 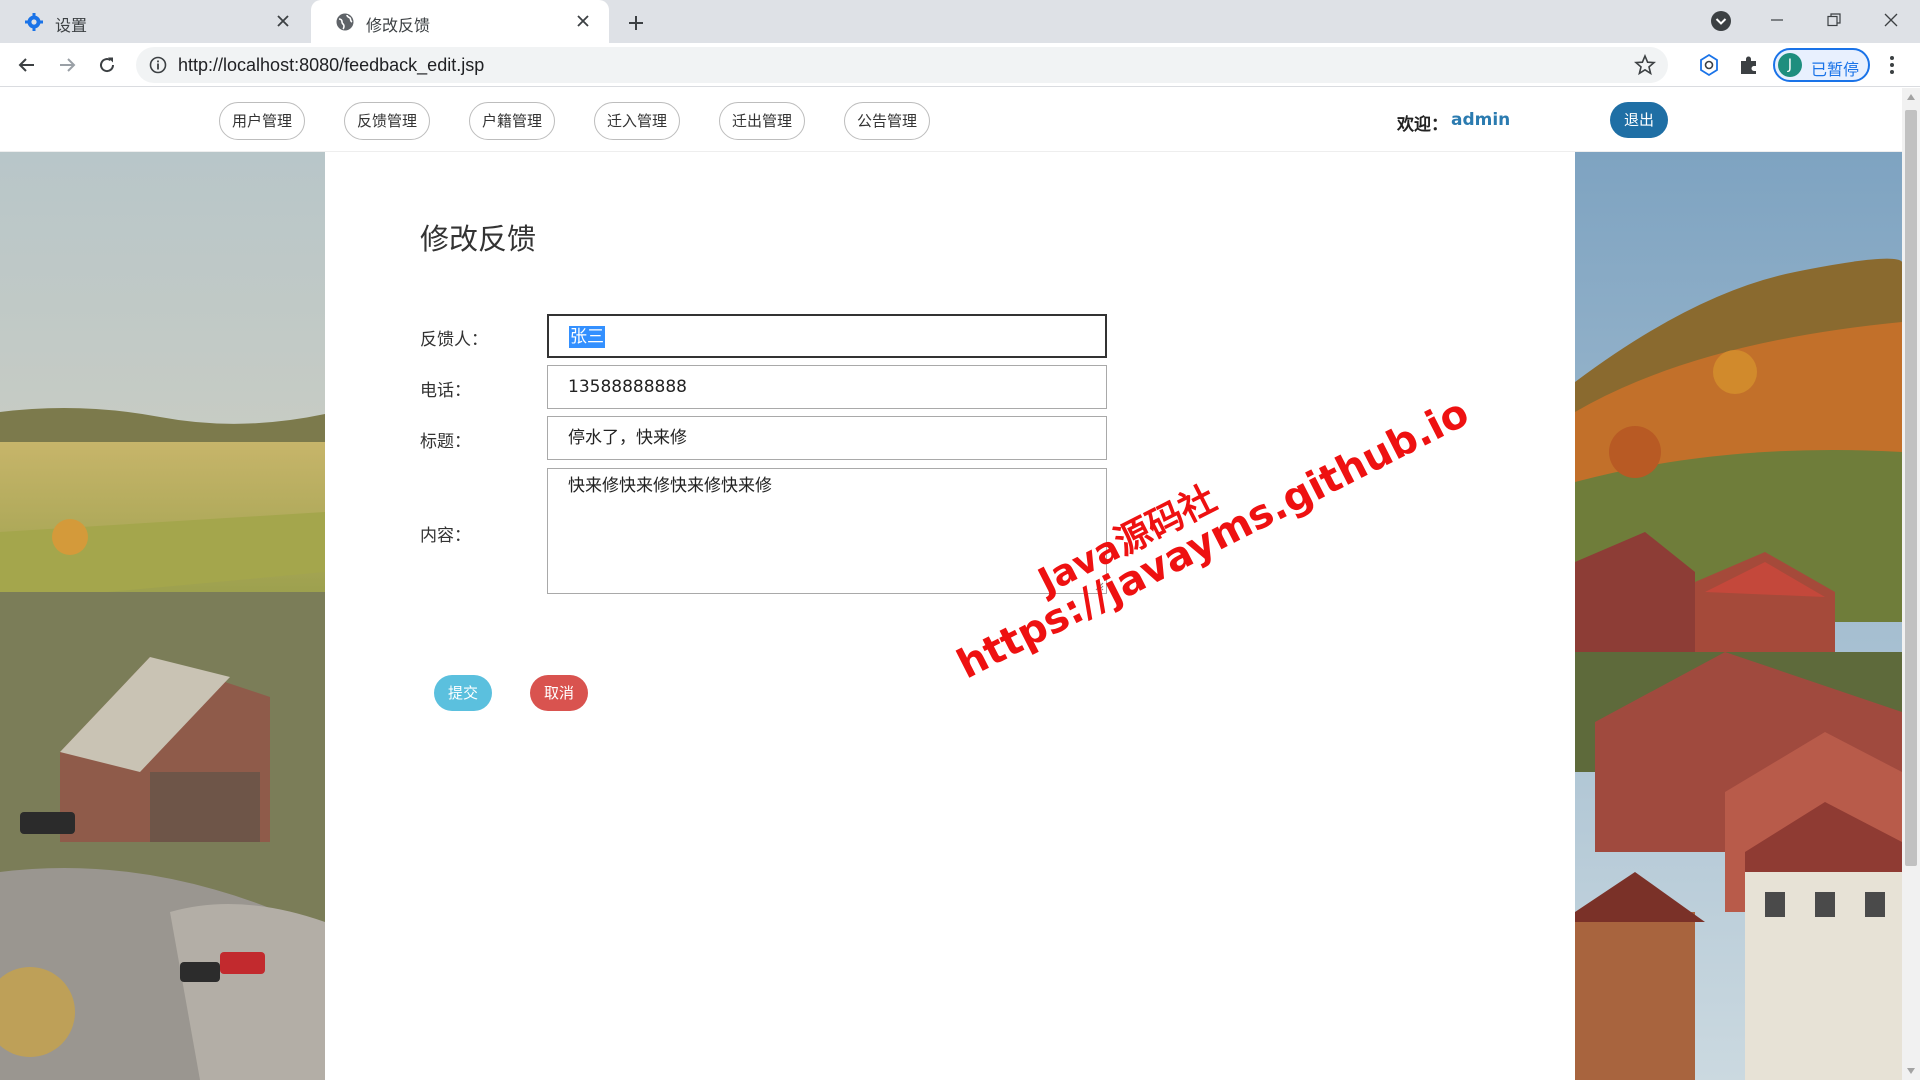 I want to click on name-value: 张三, so click(x=587, y=337).